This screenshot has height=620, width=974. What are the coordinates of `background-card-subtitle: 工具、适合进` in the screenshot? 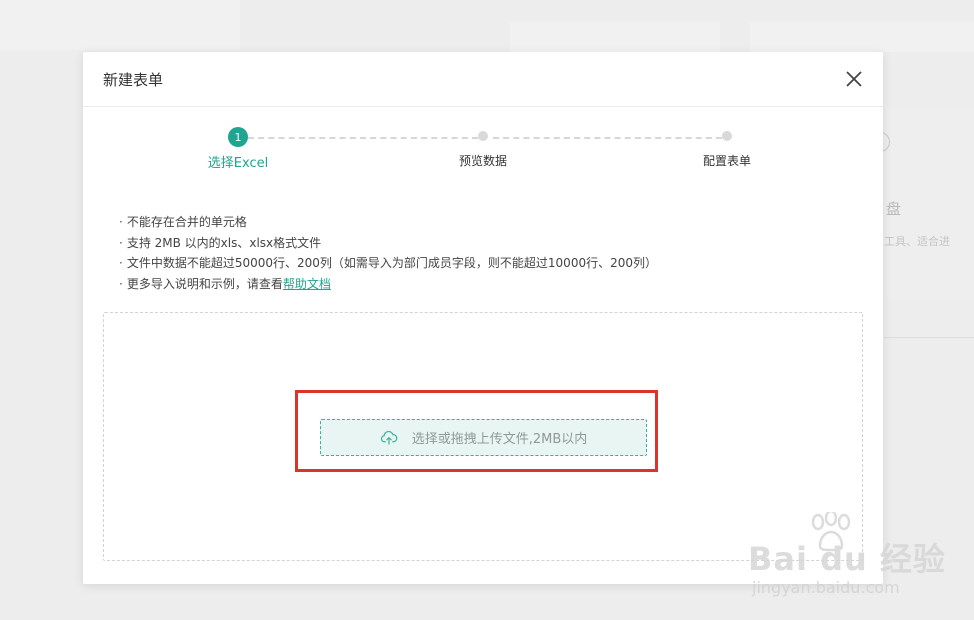 It's located at (917, 241).